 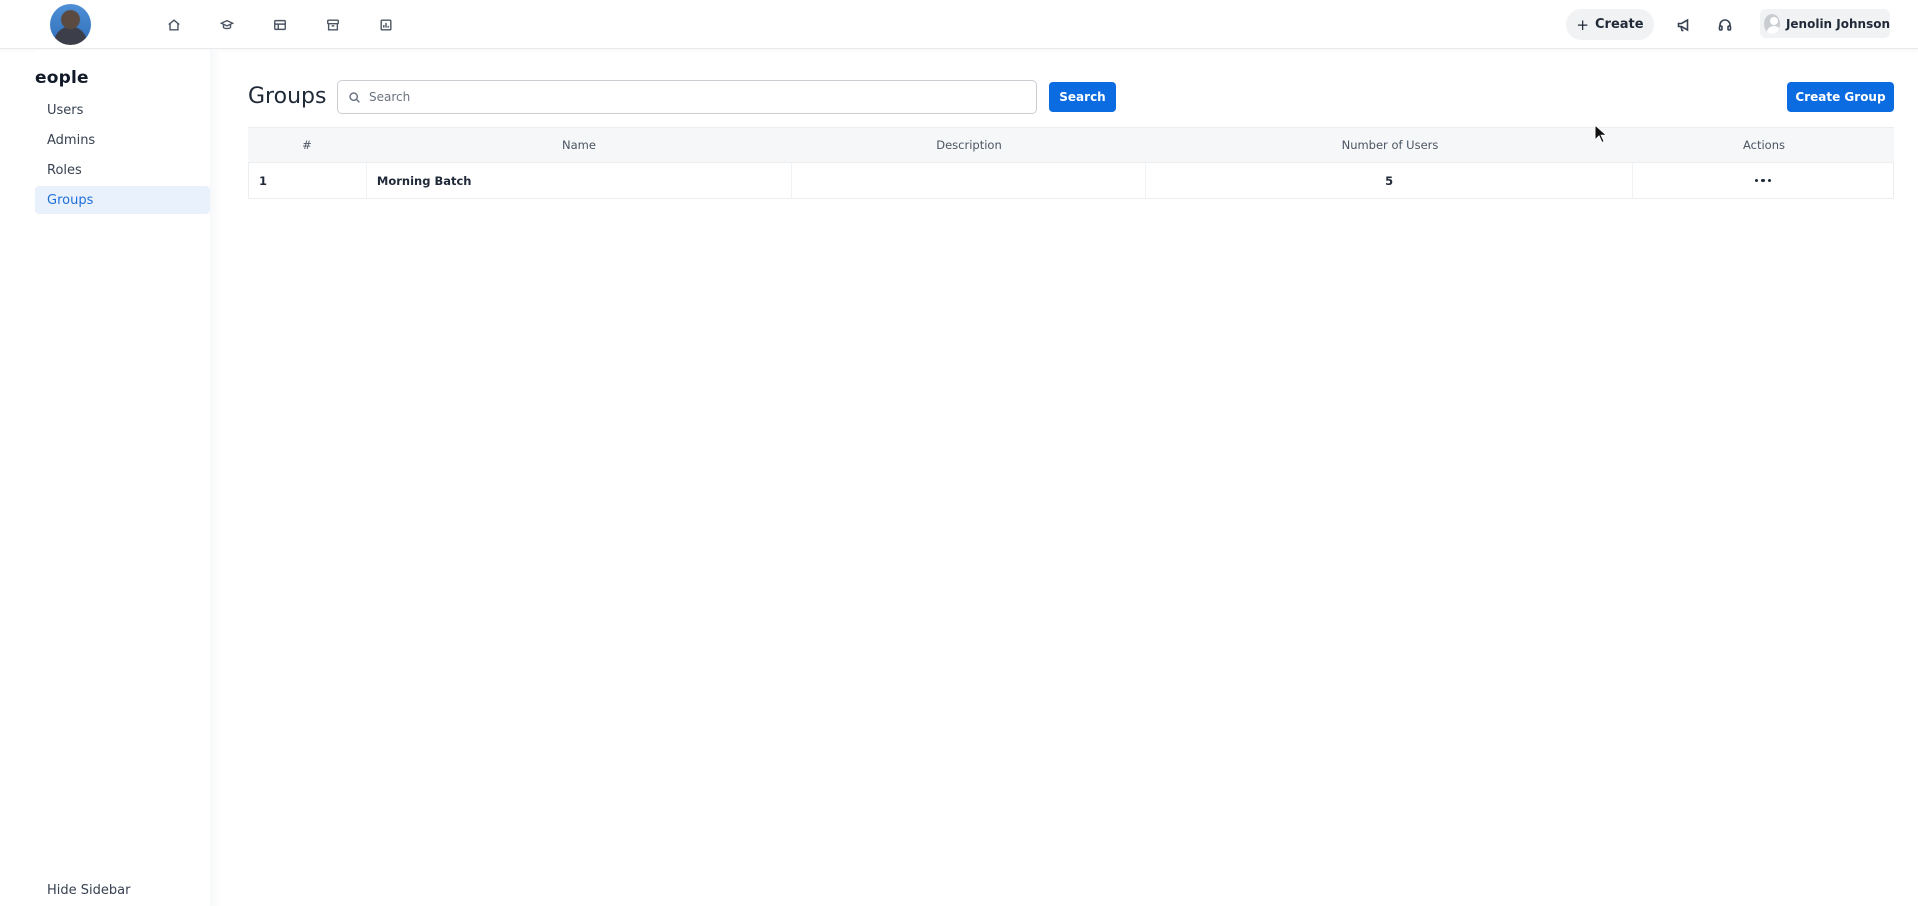 I want to click on create-button-label: Create, so click(x=1619, y=24).